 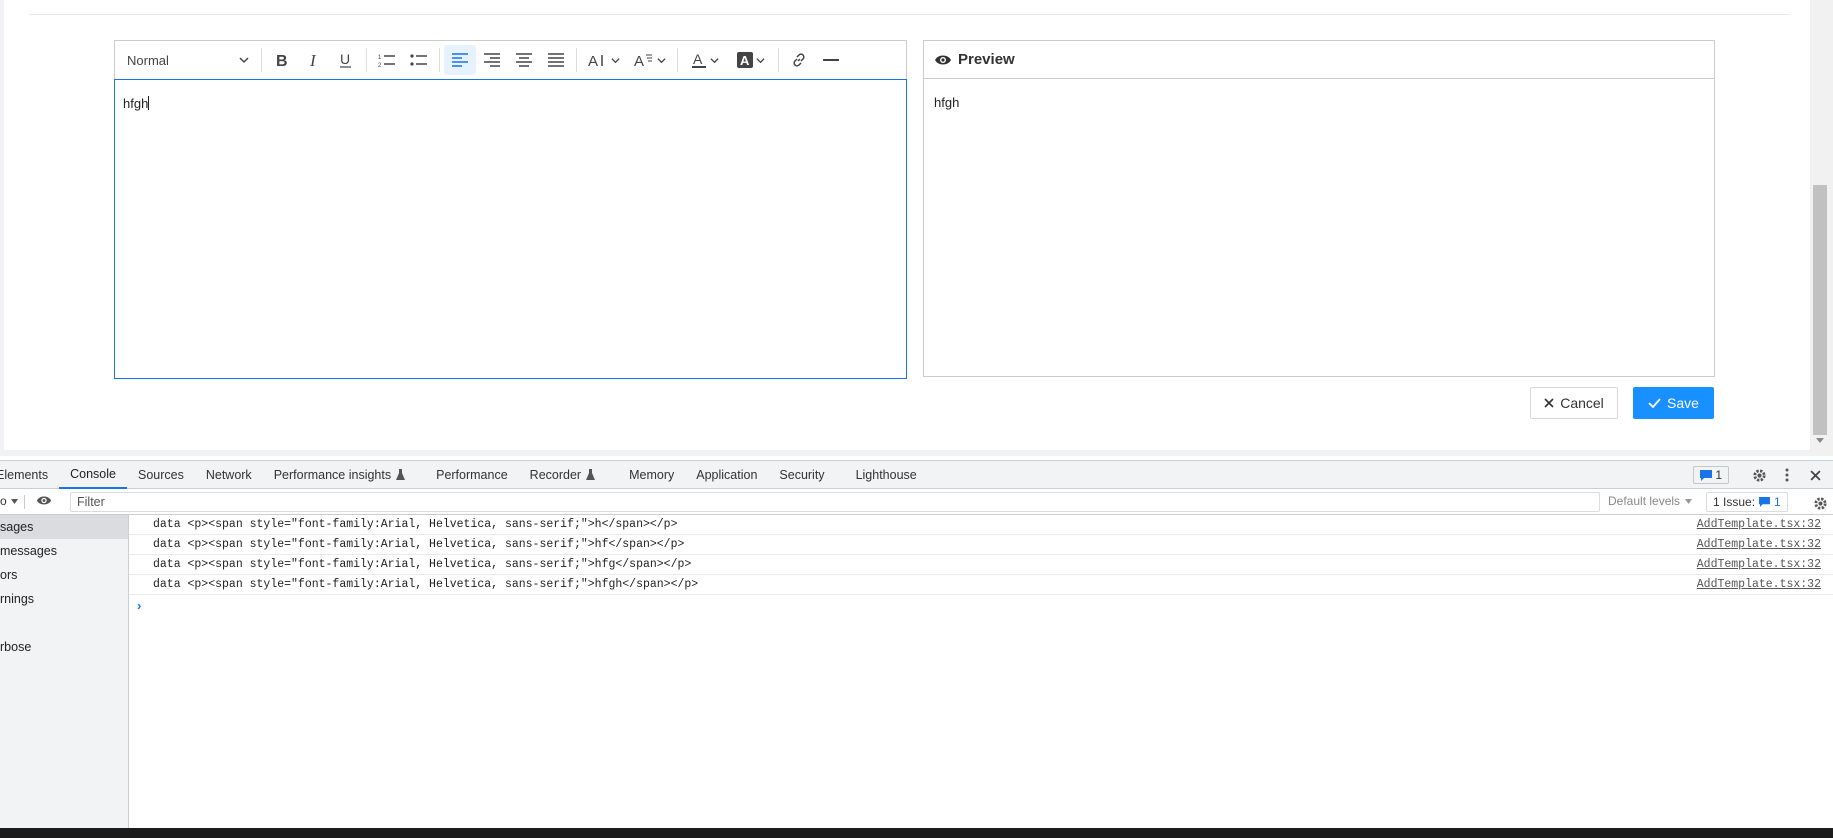 I want to click on underline-icon: U, so click(x=345, y=60).